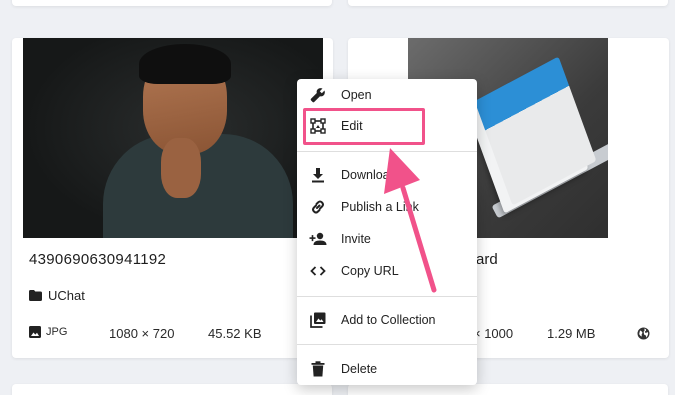 This screenshot has width=675, height=395. Describe the element at coordinates (318, 175) in the screenshot. I see `download-icon` at that location.